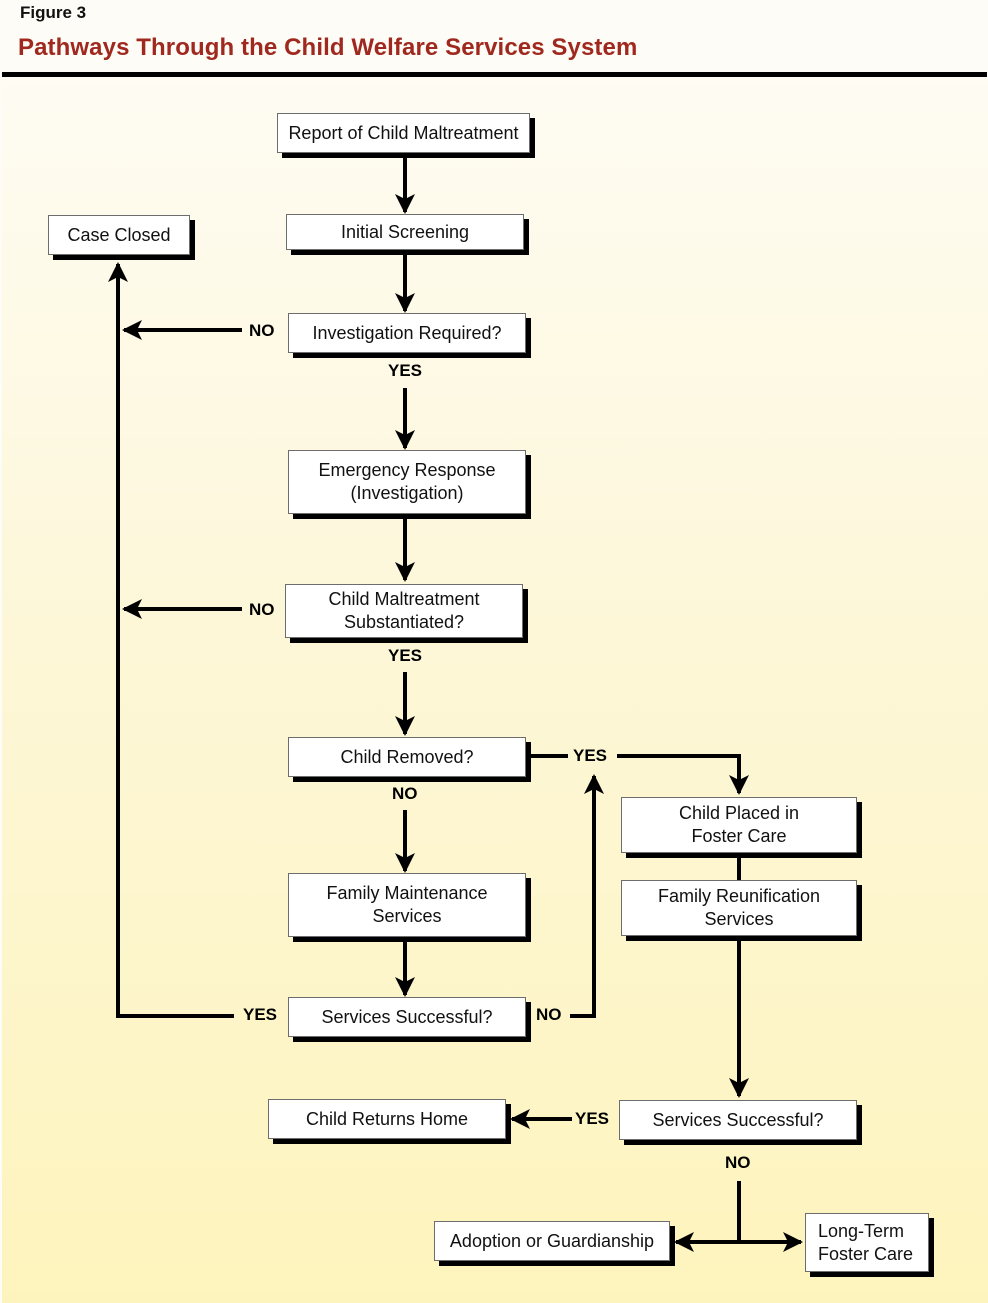 This screenshot has height=1303, width=988. I want to click on label-substantiated-no: NO, so click(262, 609).